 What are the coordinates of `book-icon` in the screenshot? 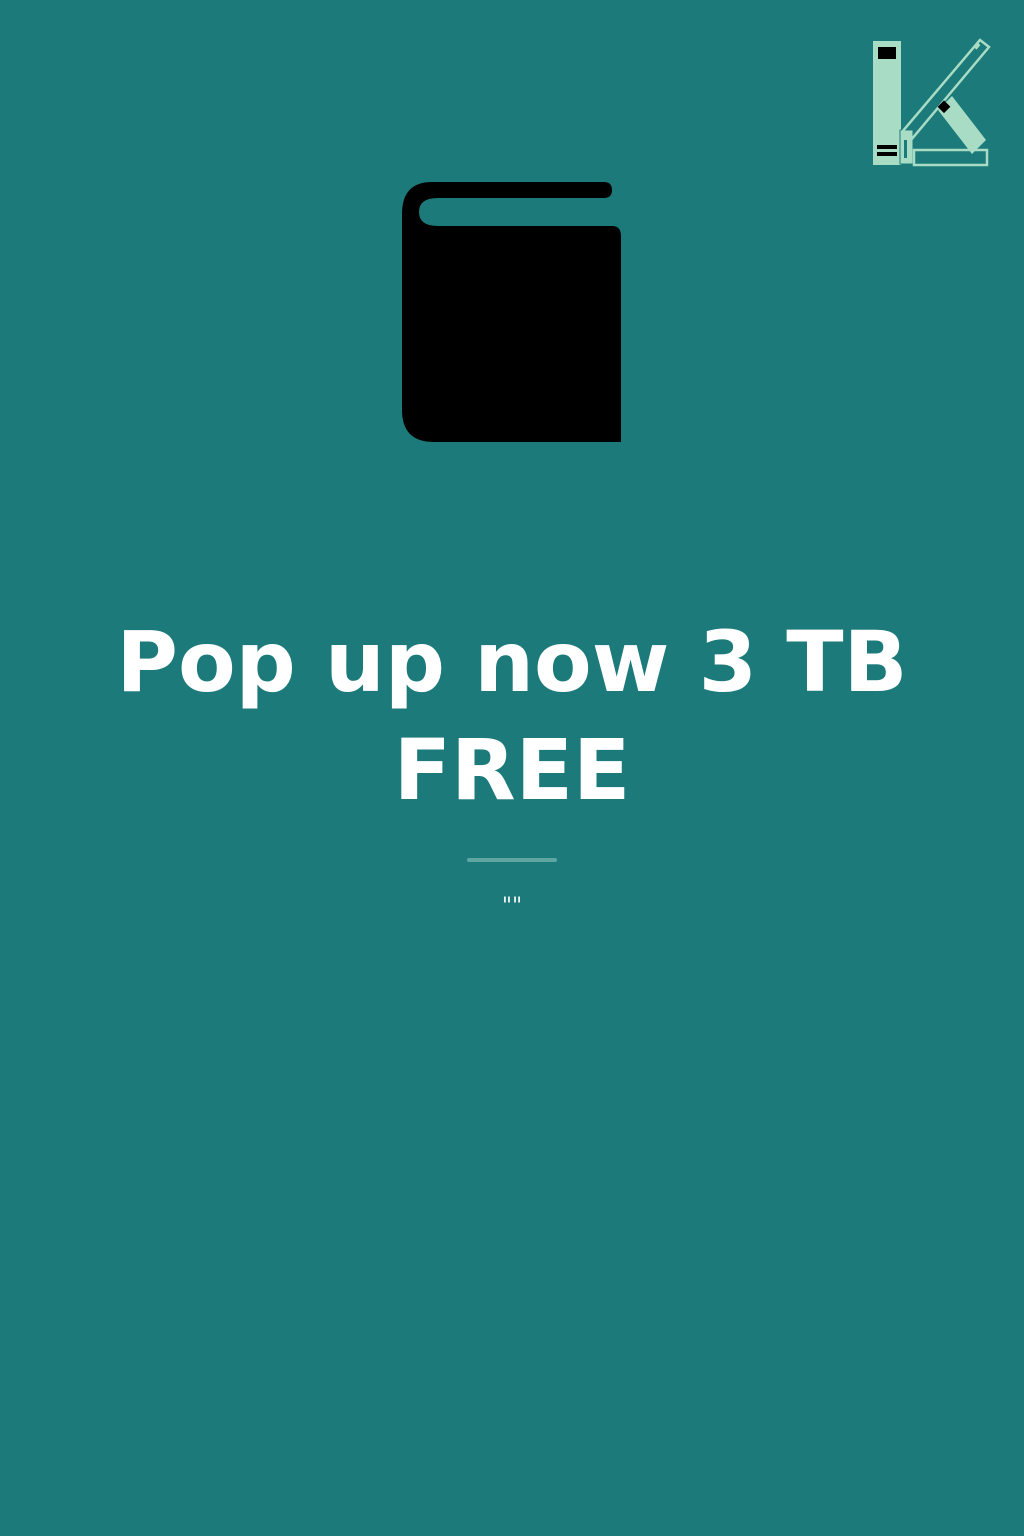 It's located at (511, 312).